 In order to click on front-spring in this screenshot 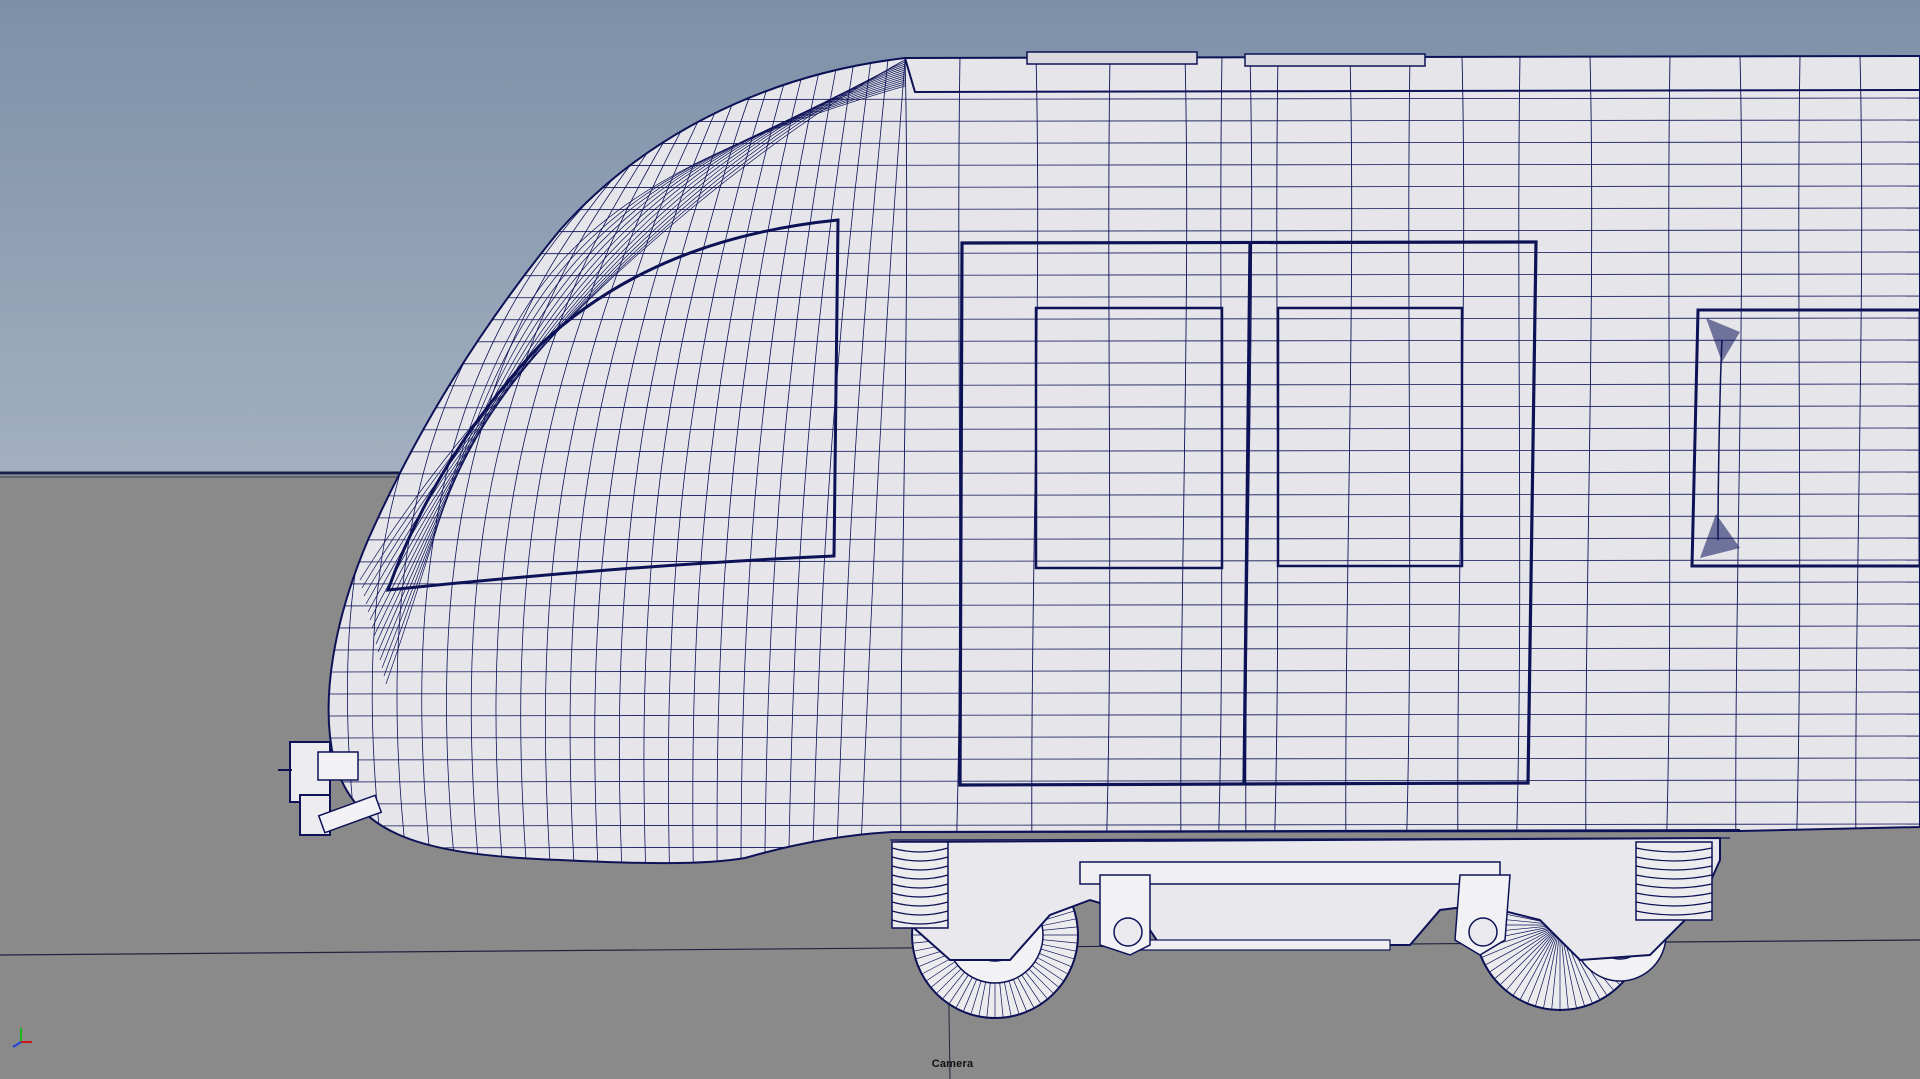, I will do `click(920, 885)`.